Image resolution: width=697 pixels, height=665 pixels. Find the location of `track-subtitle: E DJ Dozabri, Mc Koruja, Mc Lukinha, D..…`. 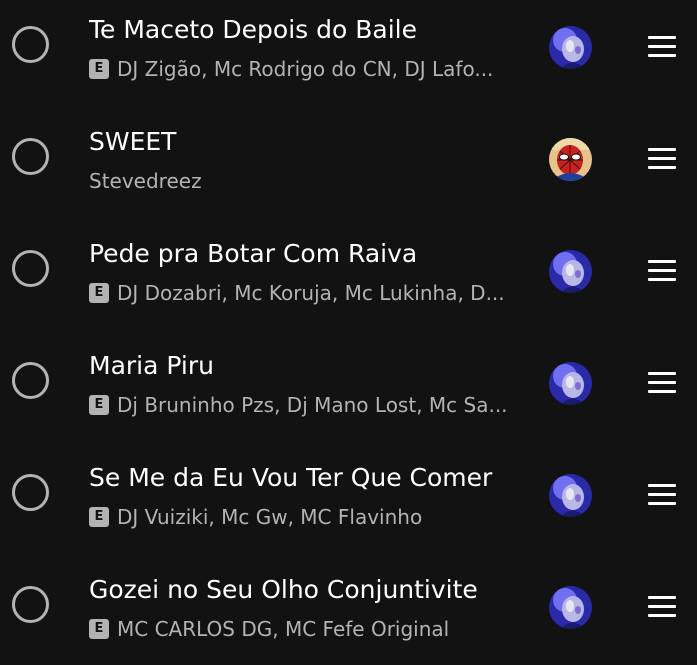

track-subtitle: E DJ Dozabri, Mc Koruja, Mc Lukinha, D..… is located at coordinates (301, 293).